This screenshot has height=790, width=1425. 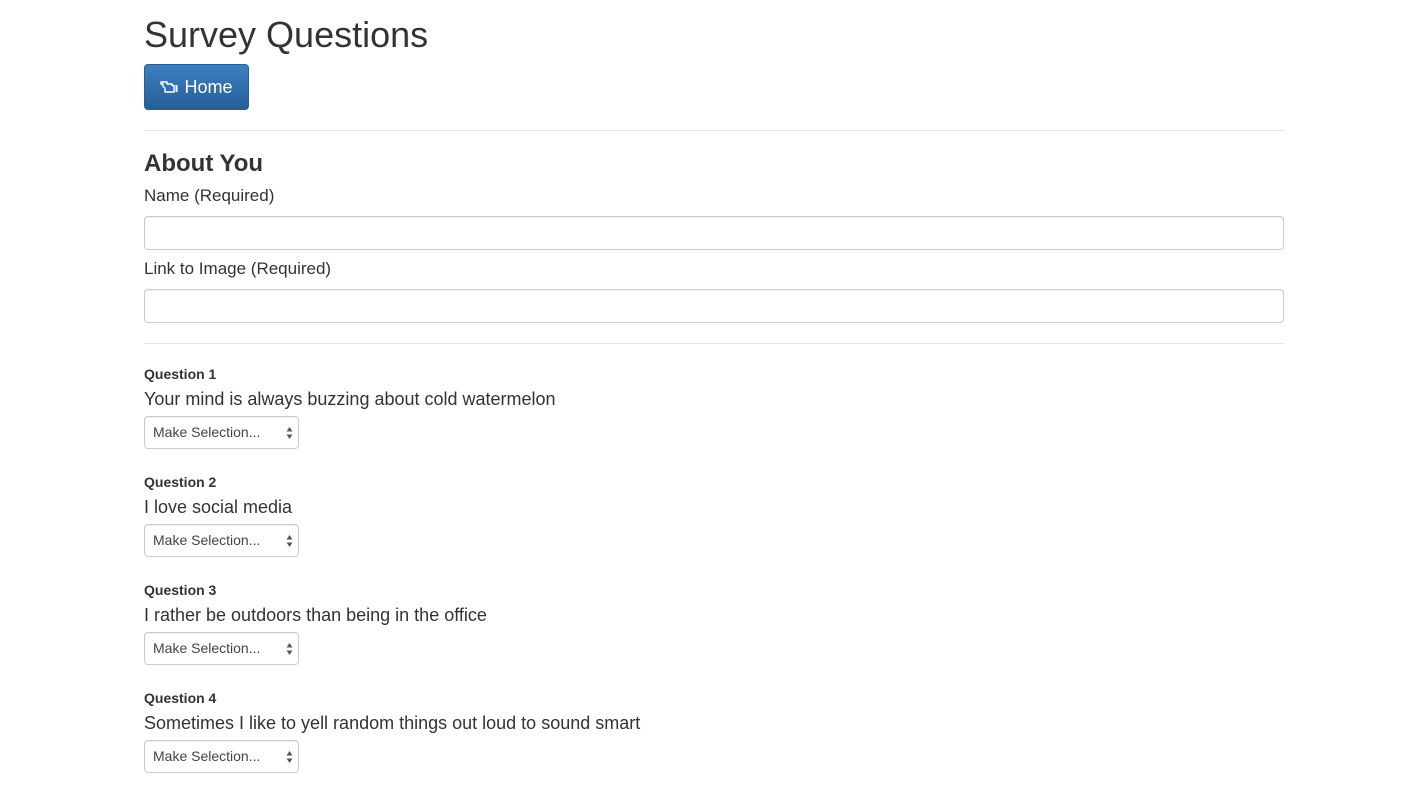 What do you see at coordinates (209, 195) in the screenshot?
I see `name-label: Name (Required)` at bounding box center [209, 195].